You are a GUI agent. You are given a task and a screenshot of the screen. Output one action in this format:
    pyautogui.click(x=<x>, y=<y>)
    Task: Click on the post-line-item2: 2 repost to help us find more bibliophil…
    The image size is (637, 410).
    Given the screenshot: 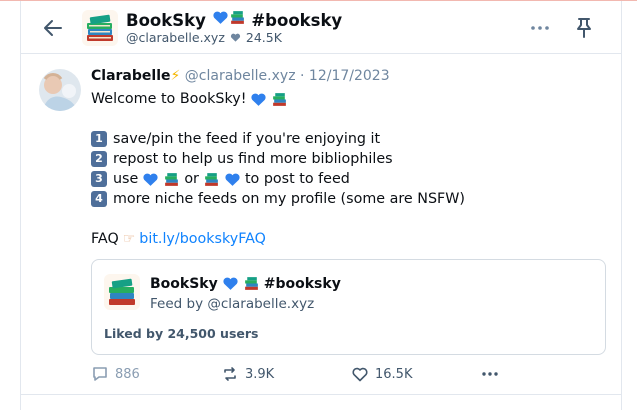 What is the action you would take?
    pyautogui.click(x=351, y=159)
    